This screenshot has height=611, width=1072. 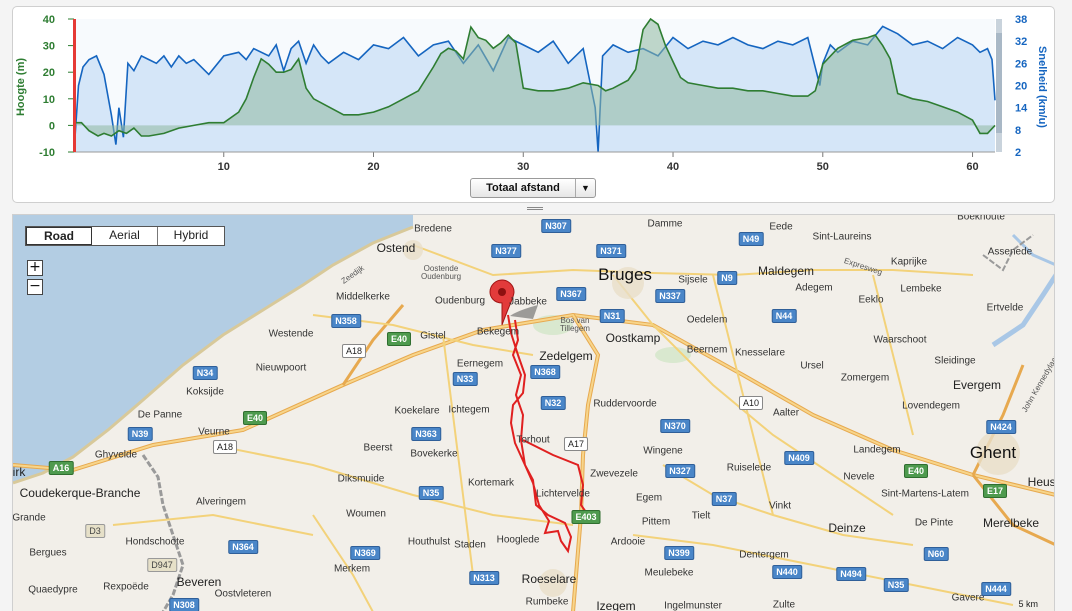 I want to click on place-label: Sint-Martens-Latem, so click(x=925, y=494).